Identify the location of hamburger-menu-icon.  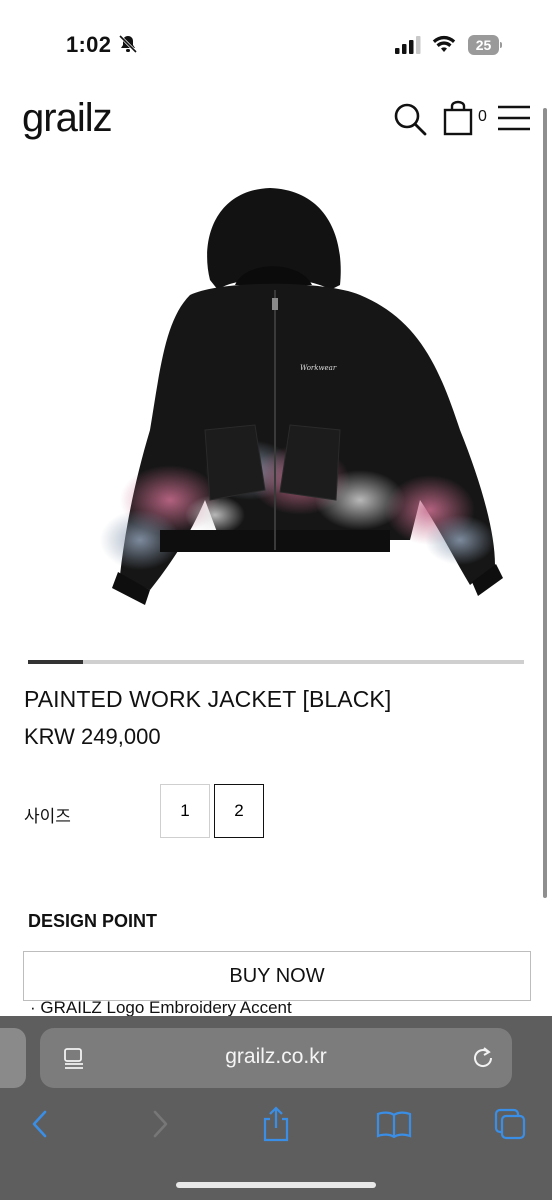
(514, 118).